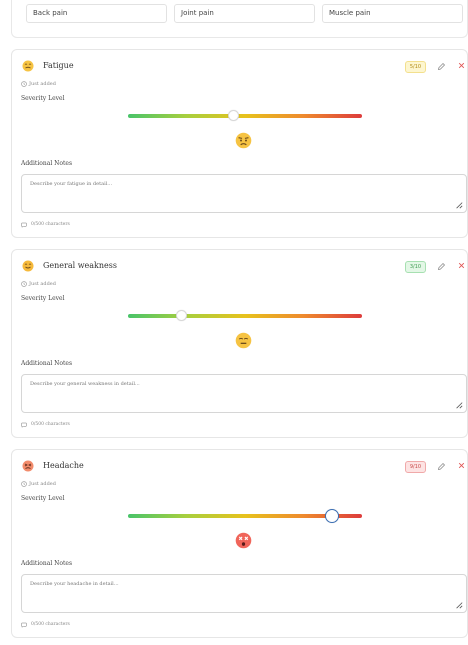  I want to click on symptom-chip-list: Back pain Joint pain Muscle pain, so click(239, 19).